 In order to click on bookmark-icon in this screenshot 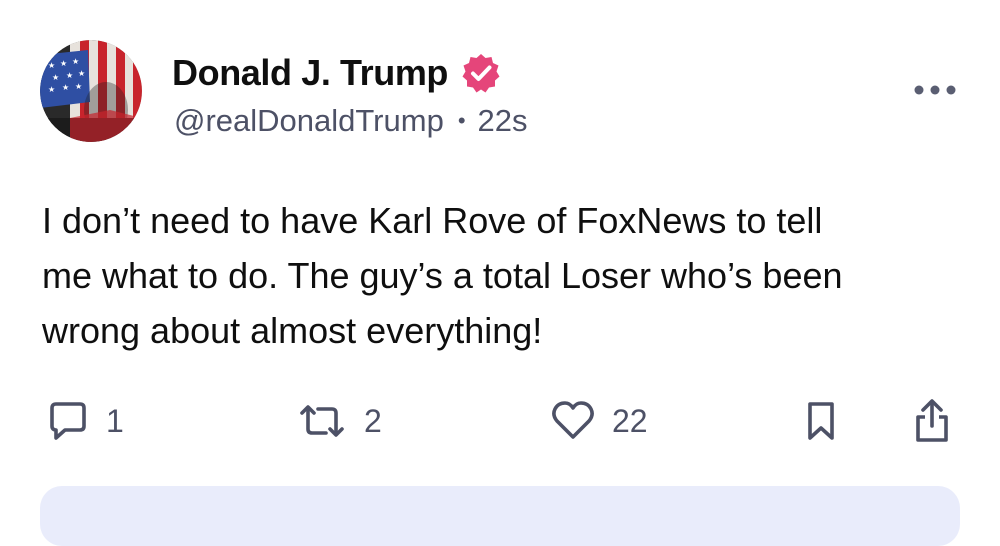, I will do `click(821, 421)`.